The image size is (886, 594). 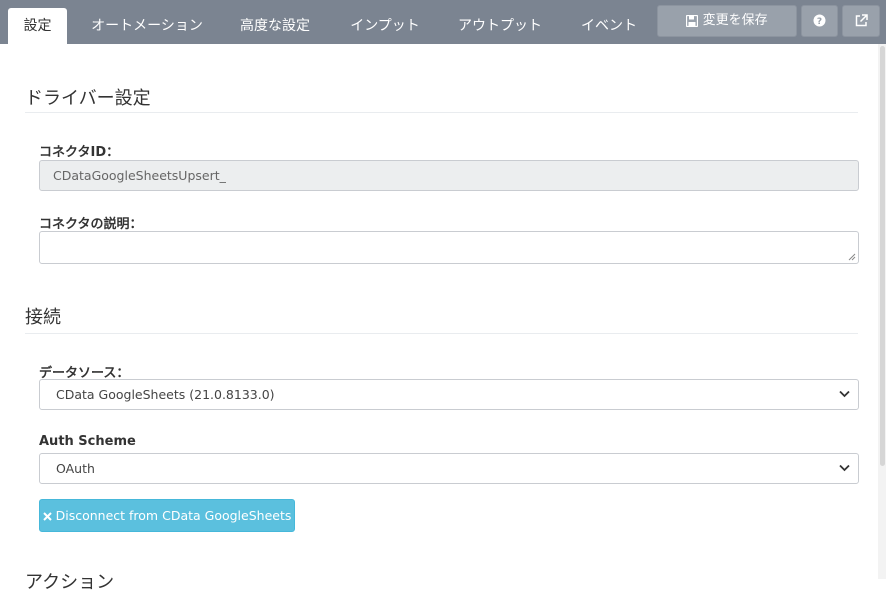 I want to click on datasource-value: CData GoogleSheets (21.0.8133.0), so click(x=165, y=394).